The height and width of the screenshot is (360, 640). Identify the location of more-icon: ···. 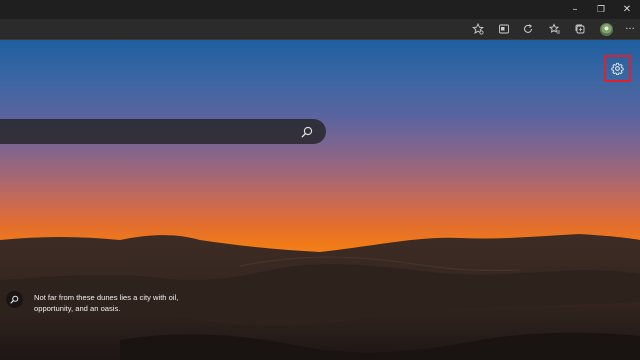
(630, 29).